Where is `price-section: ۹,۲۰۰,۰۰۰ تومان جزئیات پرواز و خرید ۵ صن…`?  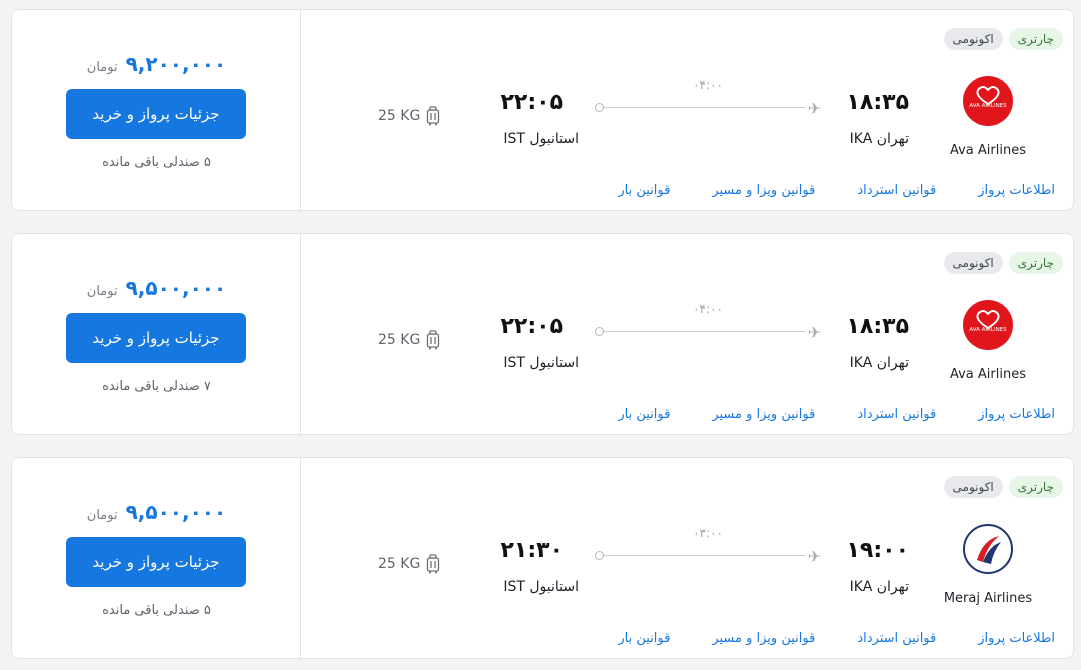 price-section: ۹,۲۰۰,۰۰۰ تومان جزئیات پرواز و خرید ۵ صن… is located at coordinates (156, 110).